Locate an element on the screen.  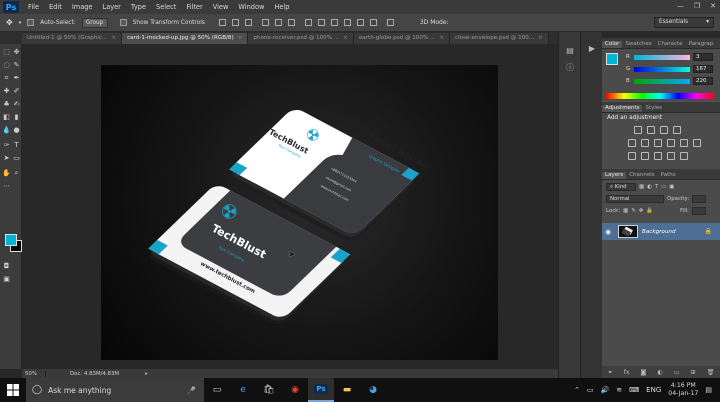
workspace-dropdown: Essentials ▾ is located at coordinates (684, 22).